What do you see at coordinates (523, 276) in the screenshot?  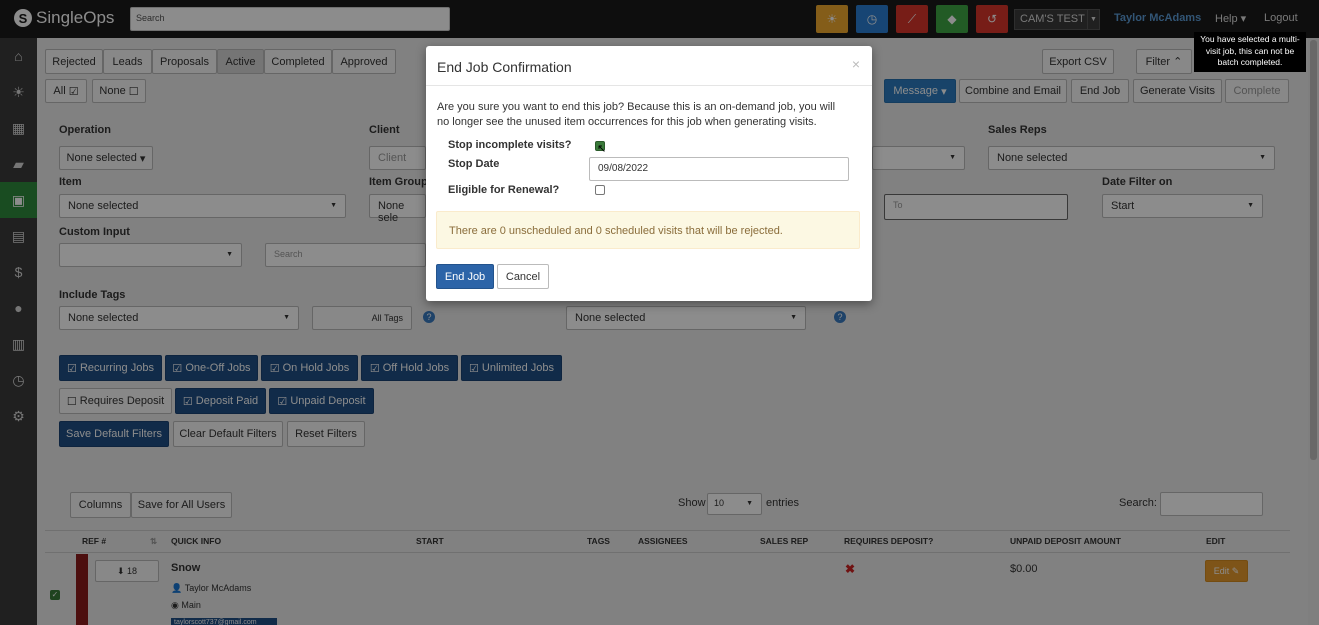 I see `cancel-button: Cancel` at bounding box center [523, 276].